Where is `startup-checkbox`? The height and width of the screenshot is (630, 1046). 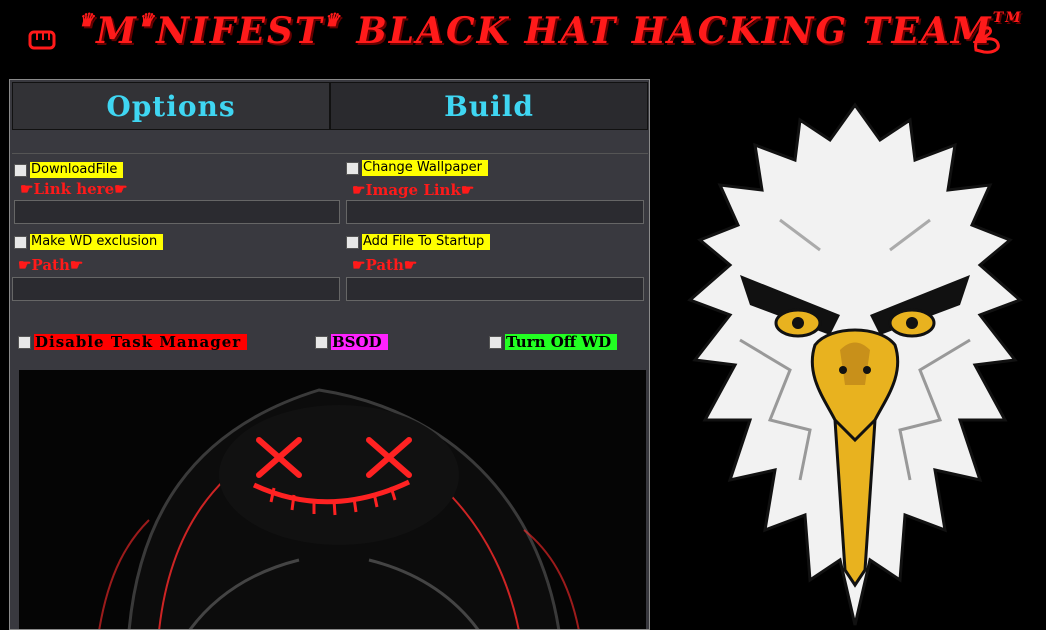
startup-checkbox is located at coordinates (352, 242).